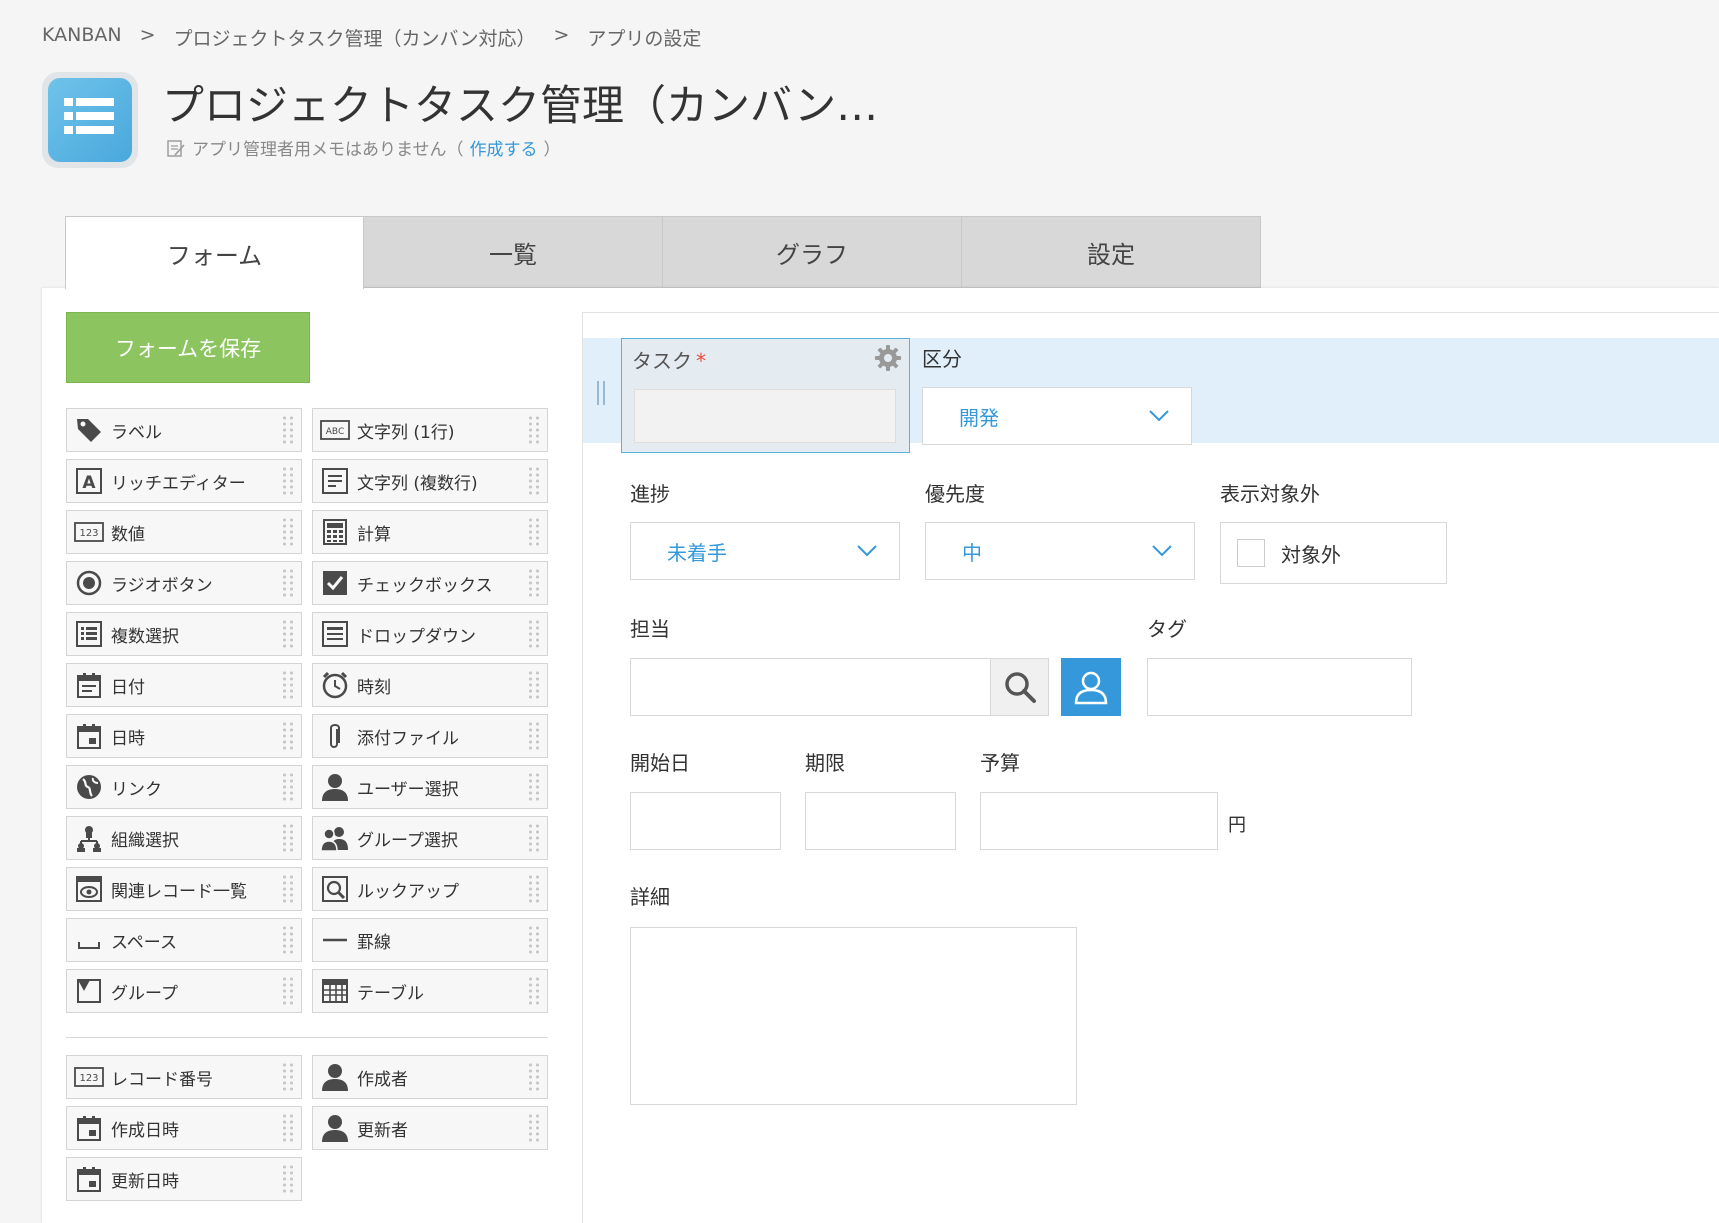 This screenshot has width=1719, height=1223. I want to click on palette-item: 時刻, so click(430, 685).